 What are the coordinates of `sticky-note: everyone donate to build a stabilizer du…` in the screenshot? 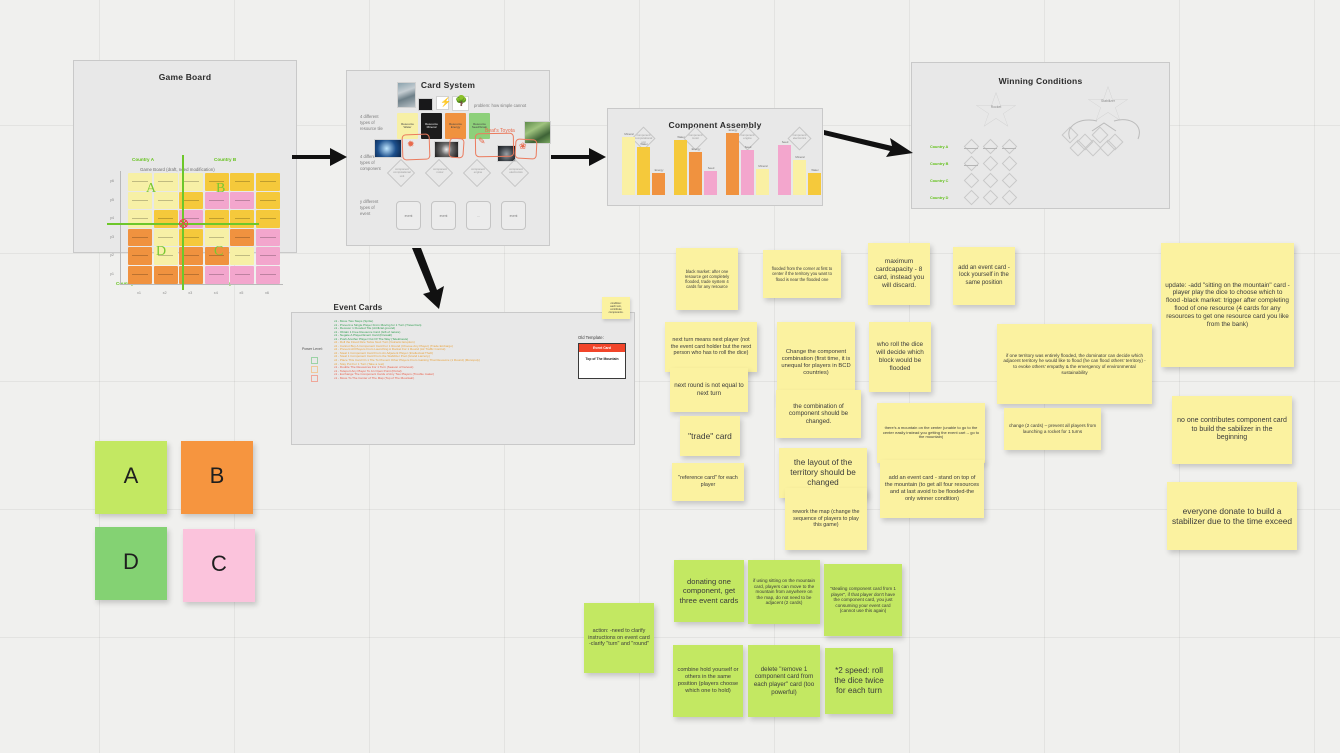 It's located at (1232, 516).